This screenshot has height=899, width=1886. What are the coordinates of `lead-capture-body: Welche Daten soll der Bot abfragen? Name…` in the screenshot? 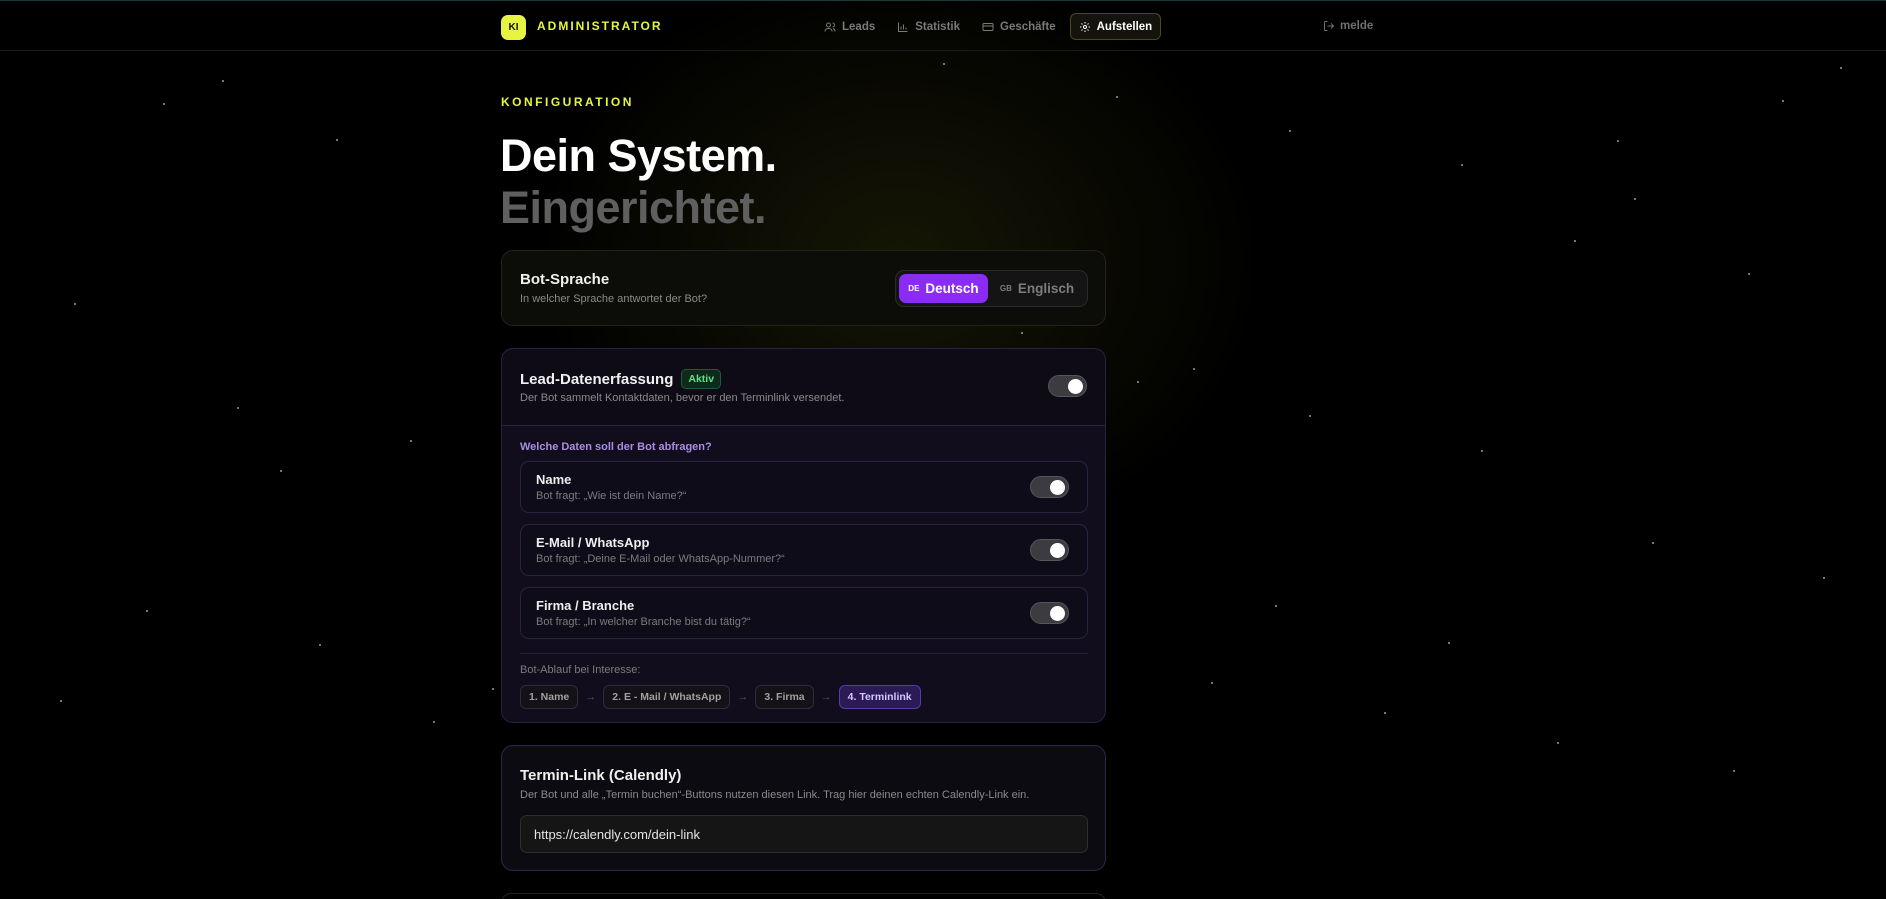 It's located at (803, 574).